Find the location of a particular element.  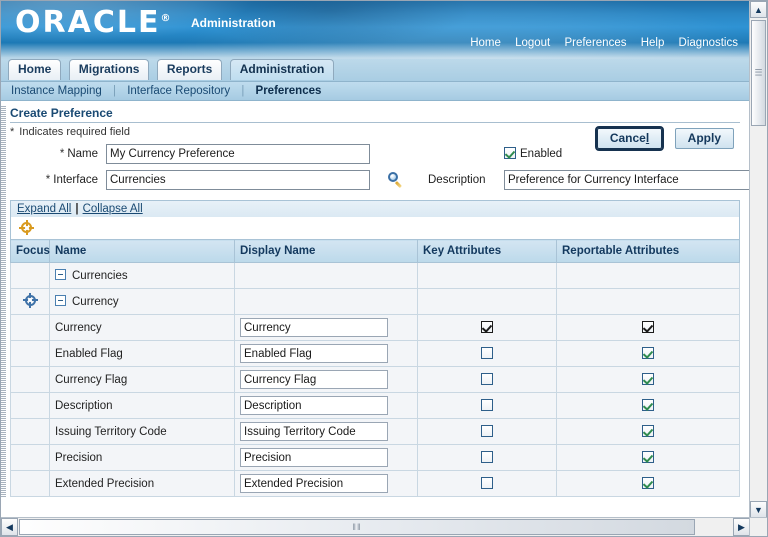

focus-target-icon is located at coordinates (26, 227).